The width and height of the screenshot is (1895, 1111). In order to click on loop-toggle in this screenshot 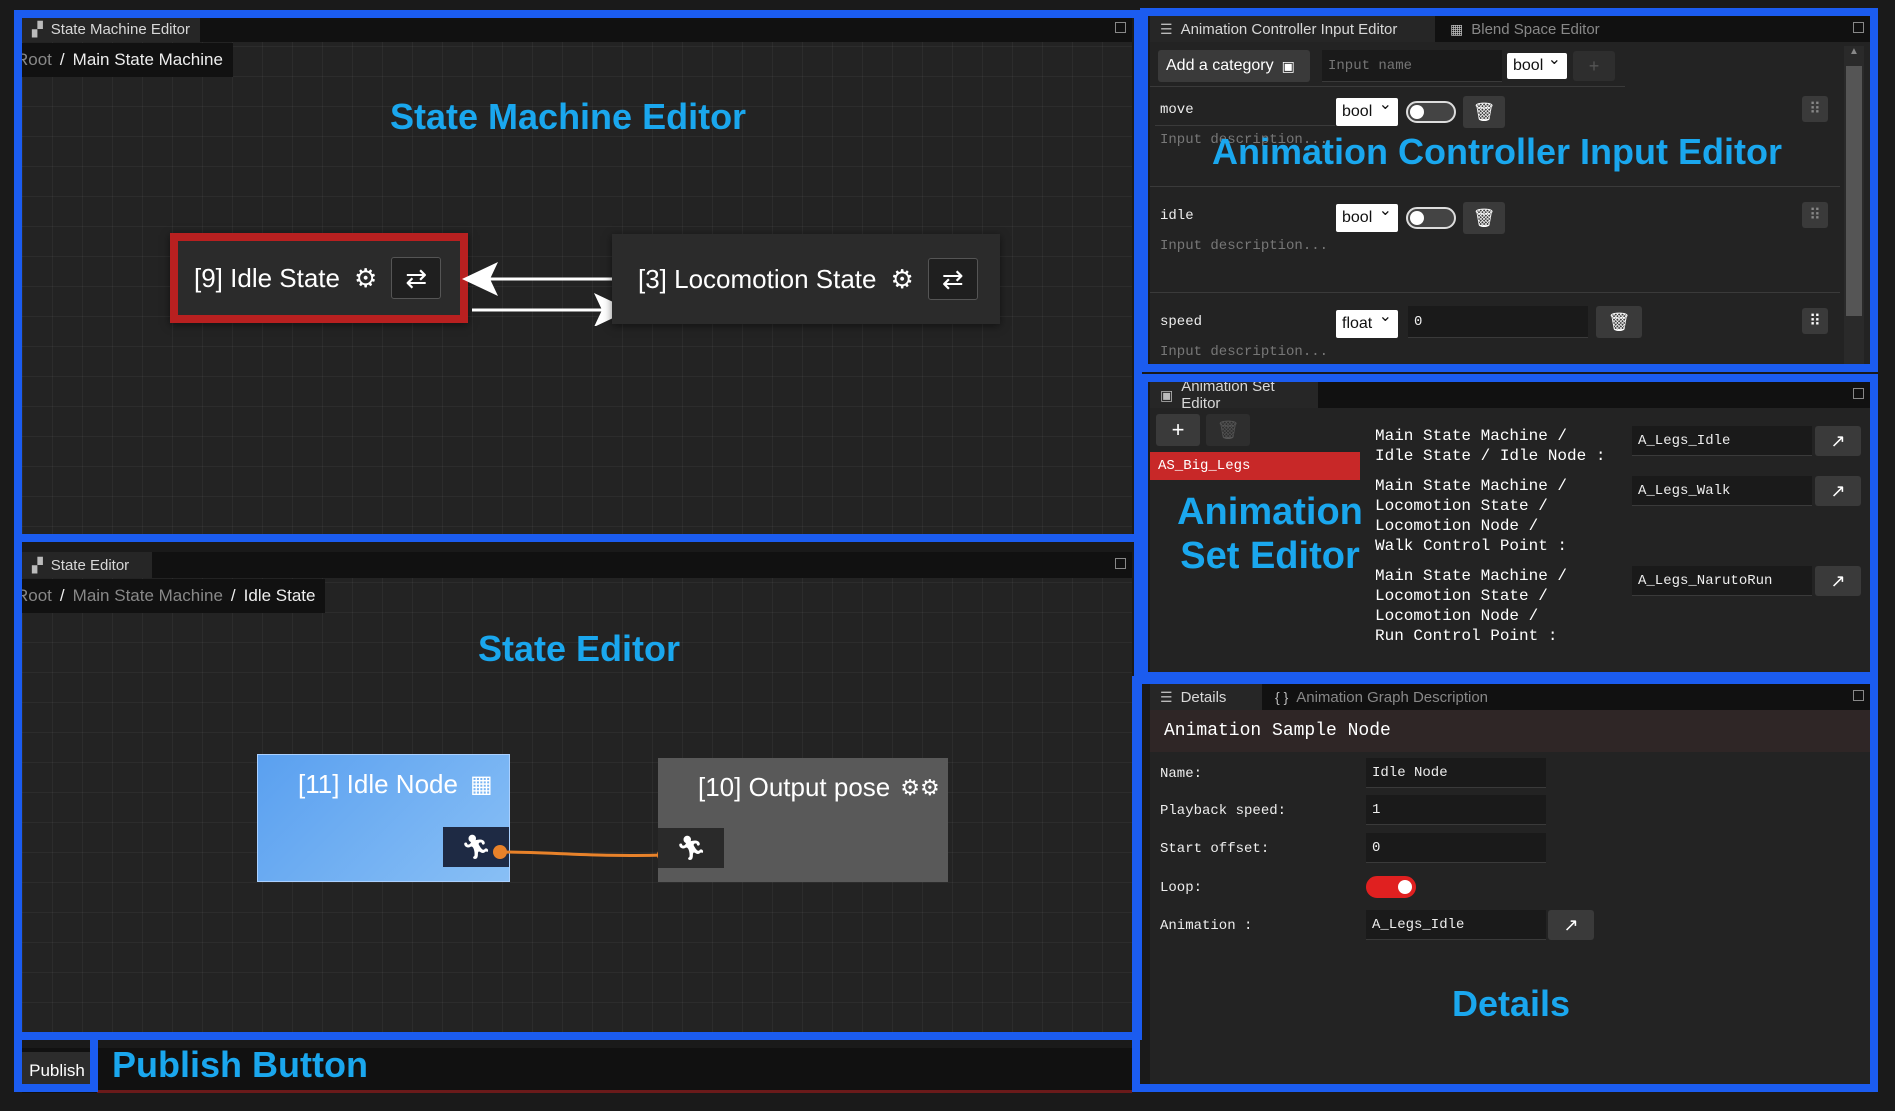, I will do `click(1391, 887)`.